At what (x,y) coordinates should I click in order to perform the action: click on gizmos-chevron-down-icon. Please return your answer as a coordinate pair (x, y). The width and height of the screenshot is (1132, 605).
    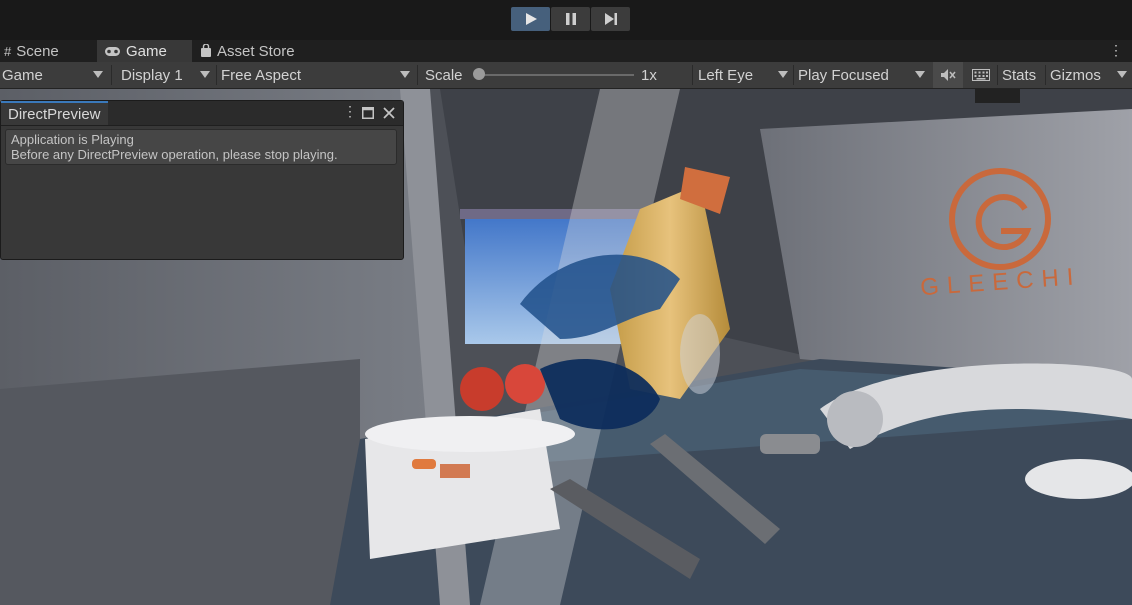
    Looking at the image, I should click on (1122, 74).